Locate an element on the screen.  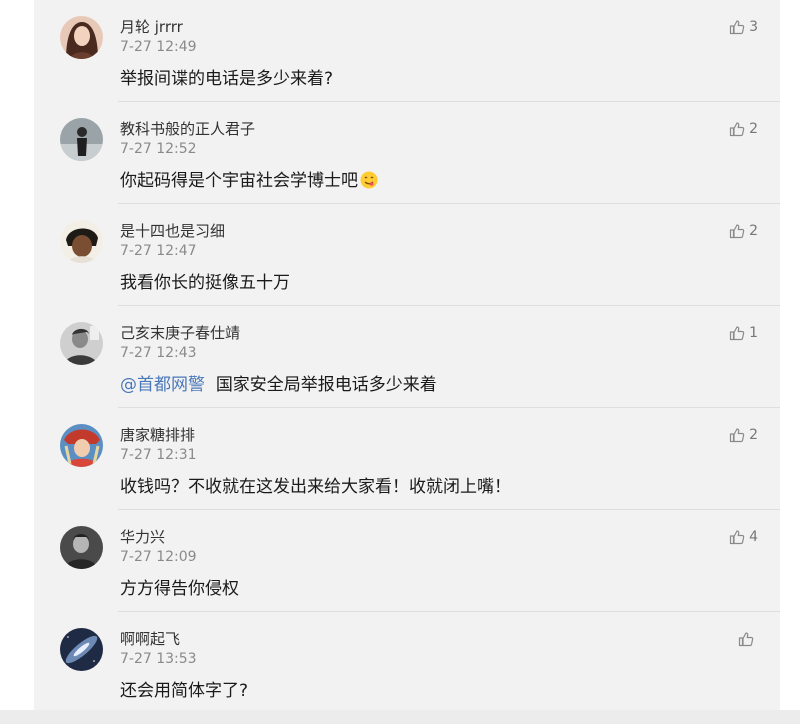
user-mention-link: @首都网警 is located at coordinates (162, 385).